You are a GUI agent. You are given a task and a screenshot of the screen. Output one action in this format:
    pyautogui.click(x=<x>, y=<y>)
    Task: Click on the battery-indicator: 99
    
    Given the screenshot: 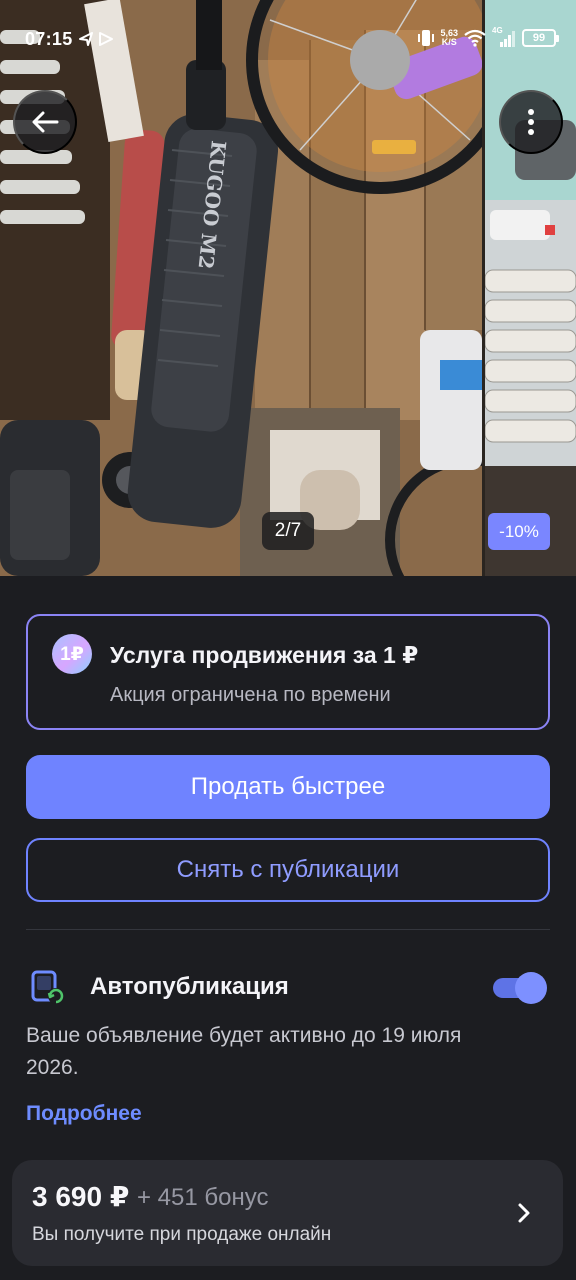 What is the action you would take?
    pyautogui.click(x=540, y=38)
    